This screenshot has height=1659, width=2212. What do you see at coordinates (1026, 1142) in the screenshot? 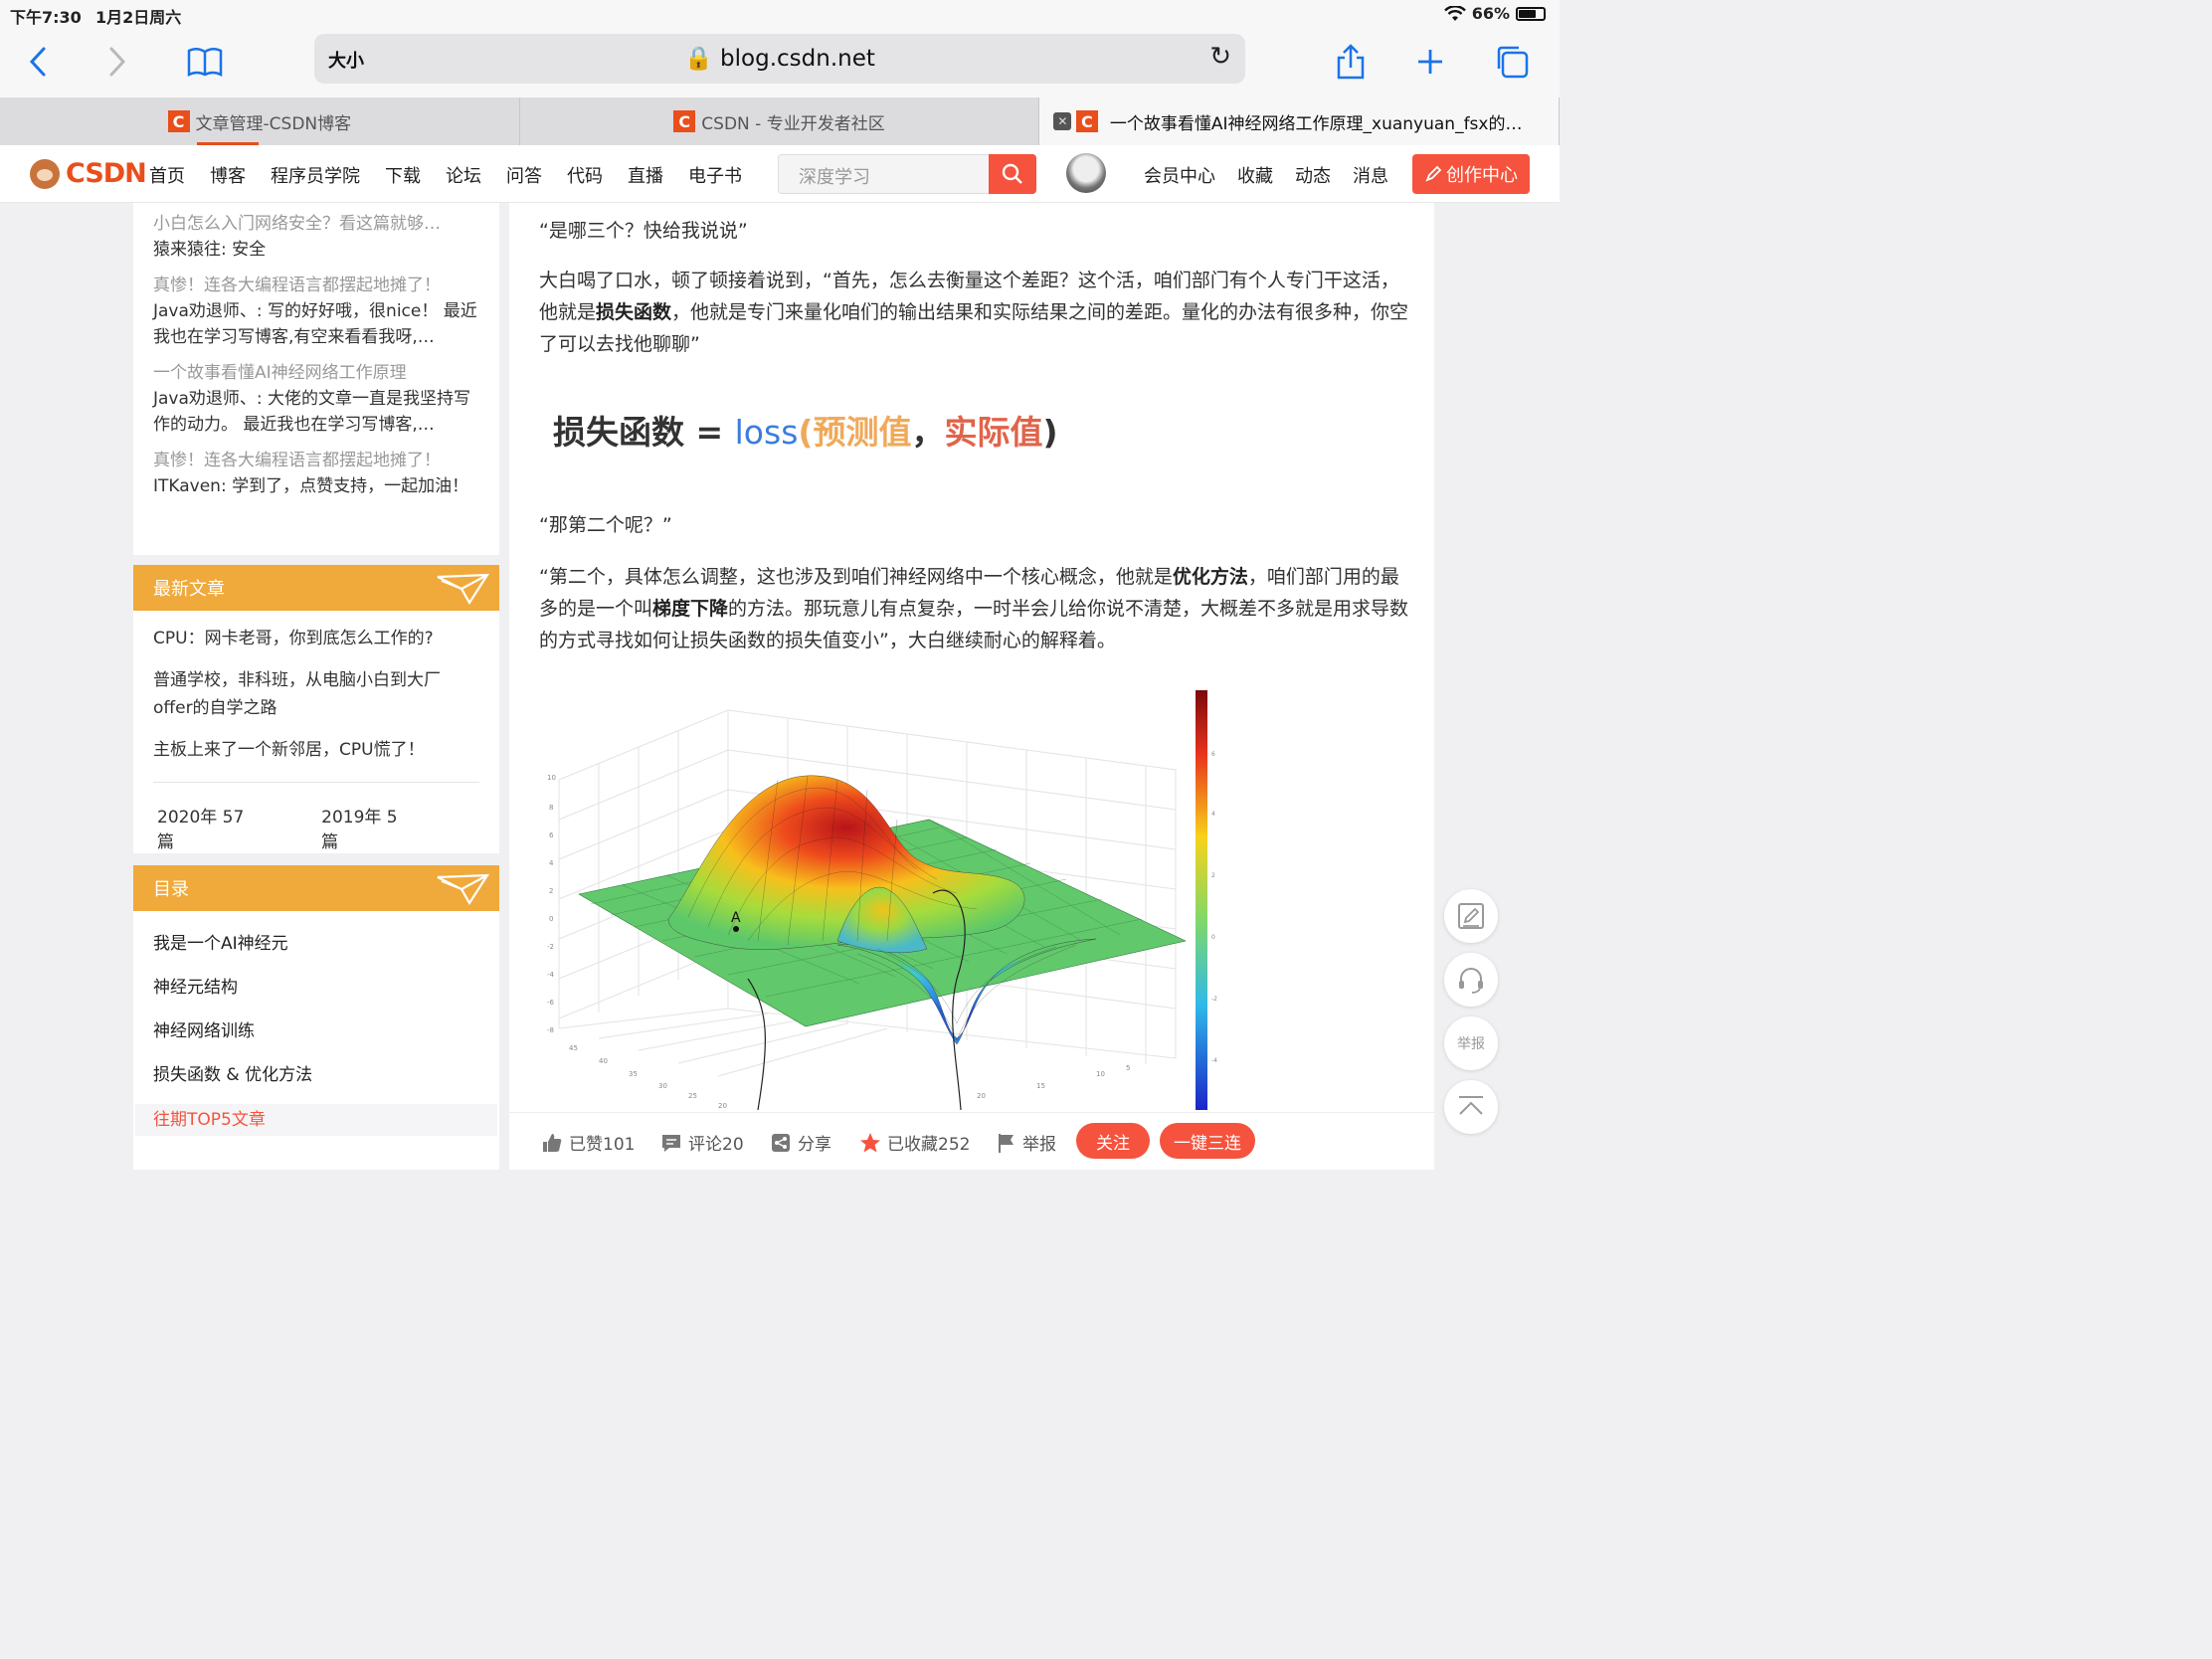
I see `report-button: 举报` at bounding box center [1026, 1142].